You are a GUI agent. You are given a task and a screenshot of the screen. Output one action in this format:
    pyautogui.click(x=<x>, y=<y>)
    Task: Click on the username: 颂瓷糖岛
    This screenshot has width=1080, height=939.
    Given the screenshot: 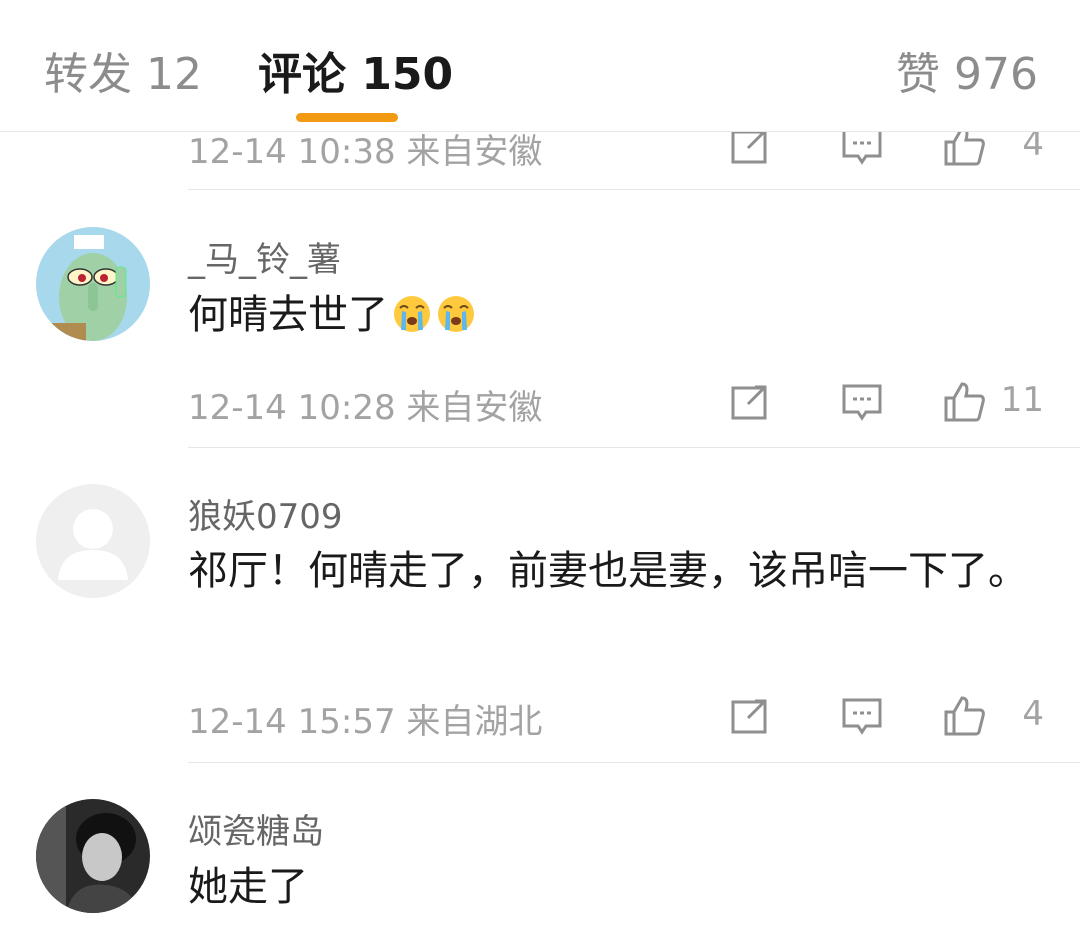 What is the action you would take?
    pyautogui.click(x=256, y=828)
    